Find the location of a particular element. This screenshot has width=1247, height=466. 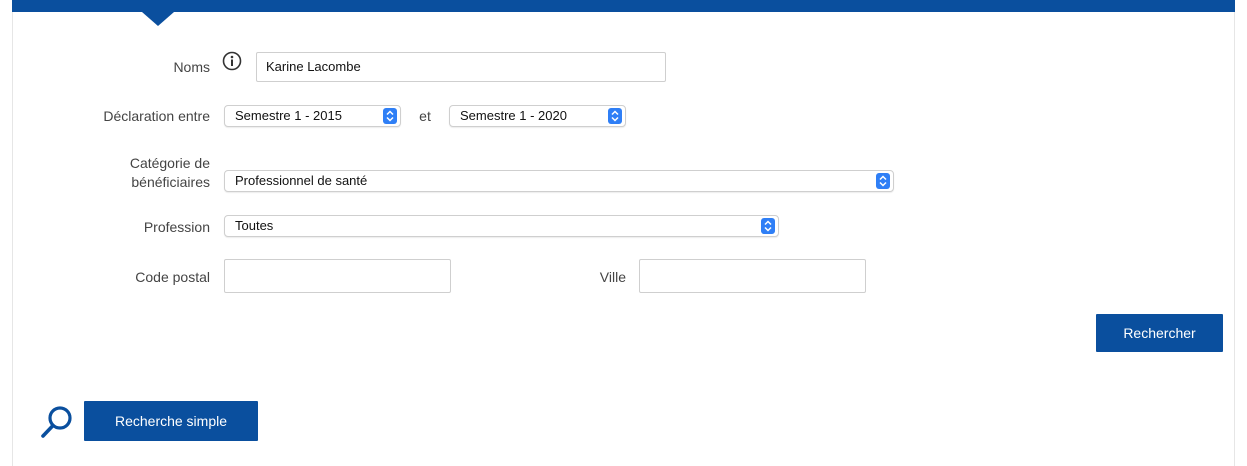

declaration-from-select: Semestre 1 - 2015 is located at coordinates (312, 116).